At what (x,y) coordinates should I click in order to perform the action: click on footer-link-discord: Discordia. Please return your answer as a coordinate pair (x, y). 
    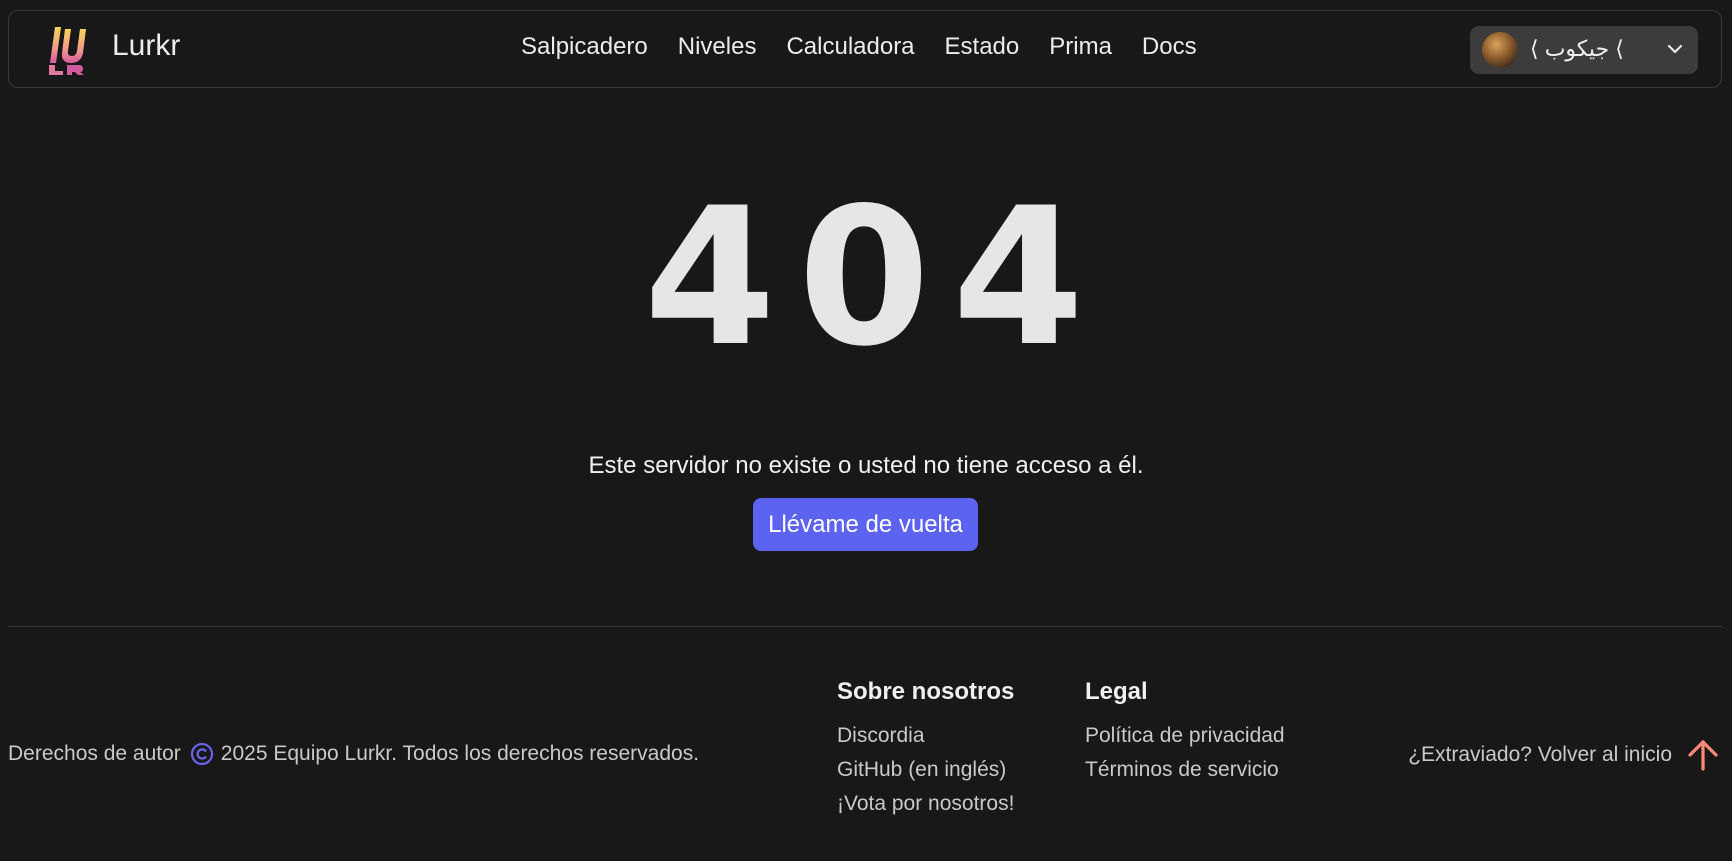
    Looking at the image, I should click on (925, 736).